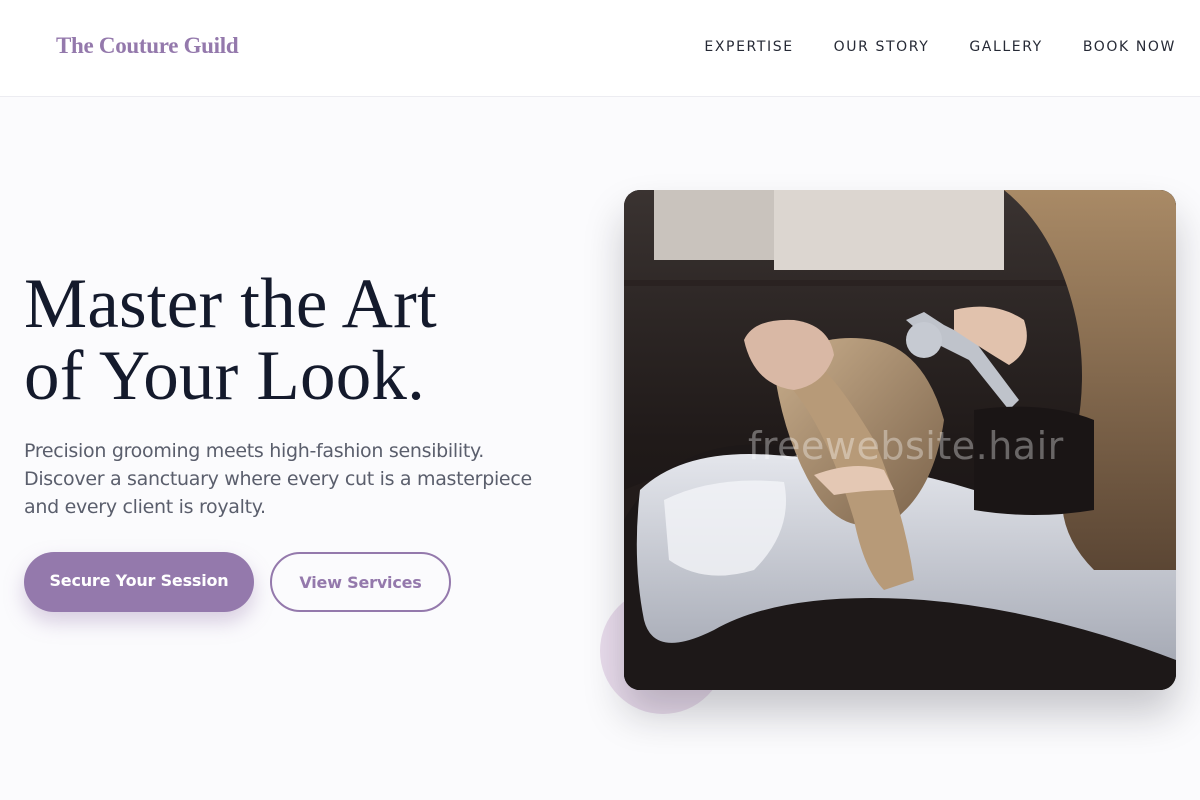 This screenshot has height=800, width=1200. What do you see at coordinates (360, 582) in the screenshot?
I see `view-services-button: View Services` at bounding box center [360, 582].